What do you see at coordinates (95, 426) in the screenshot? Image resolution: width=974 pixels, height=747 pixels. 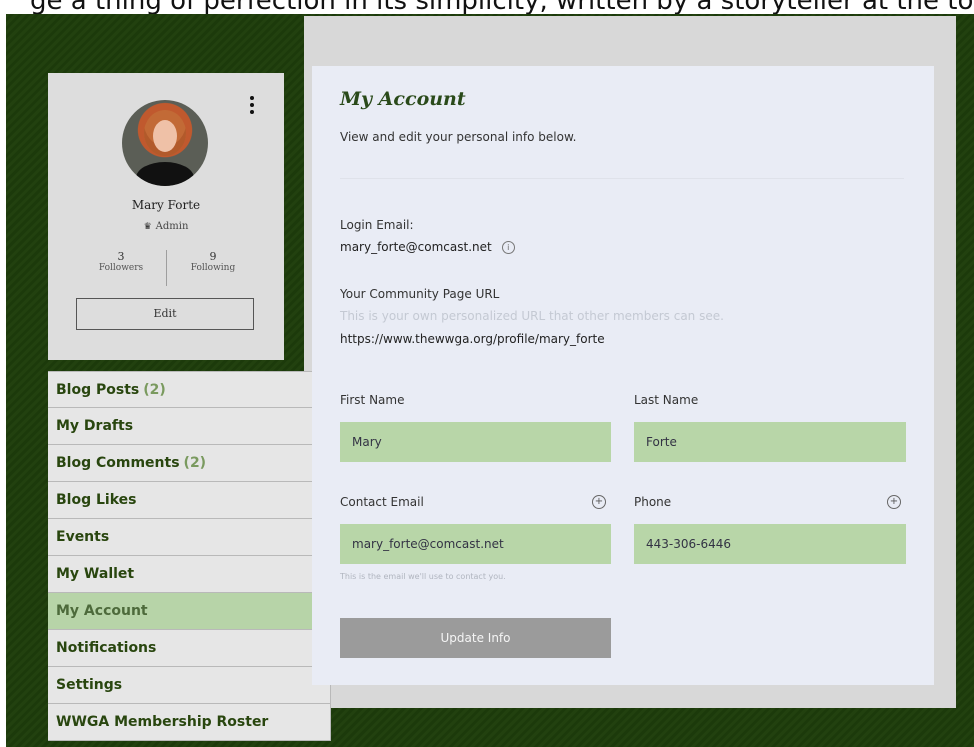 I see `menu-item-label: My Drafts` at bounding box center [95, 426].